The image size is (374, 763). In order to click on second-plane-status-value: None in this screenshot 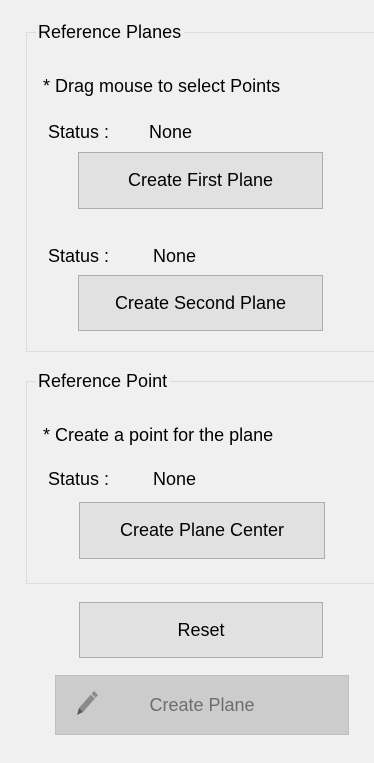, I will do `click(175, 256)`.